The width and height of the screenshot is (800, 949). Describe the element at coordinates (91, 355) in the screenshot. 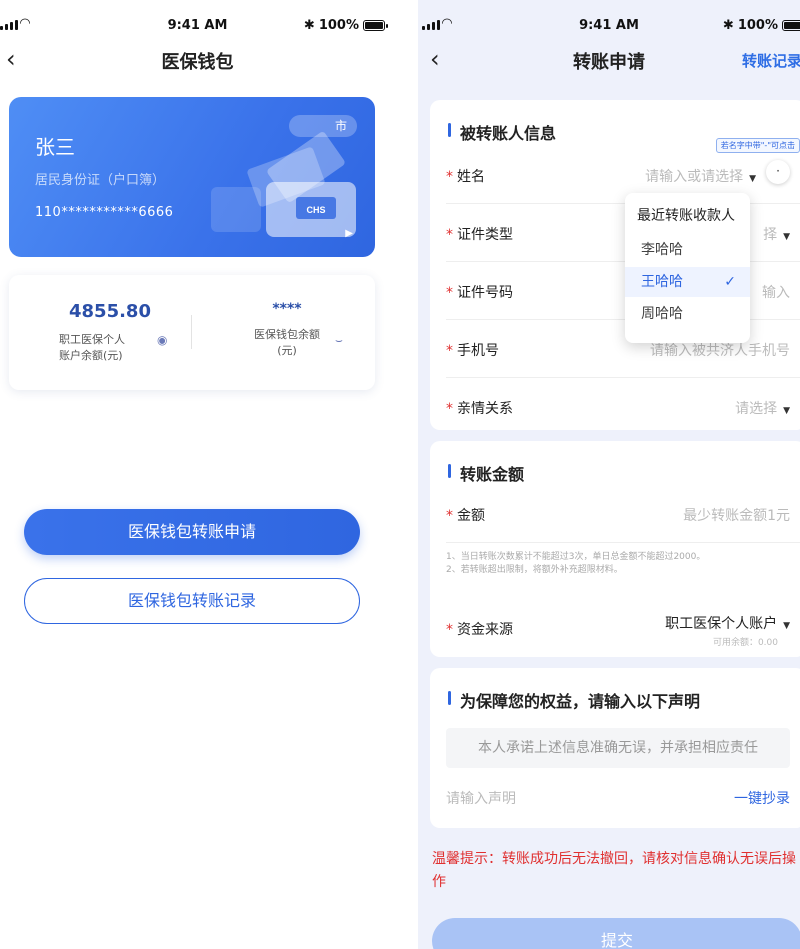

I see `personal-balance-label-2: 账户余额(元)` at that location.